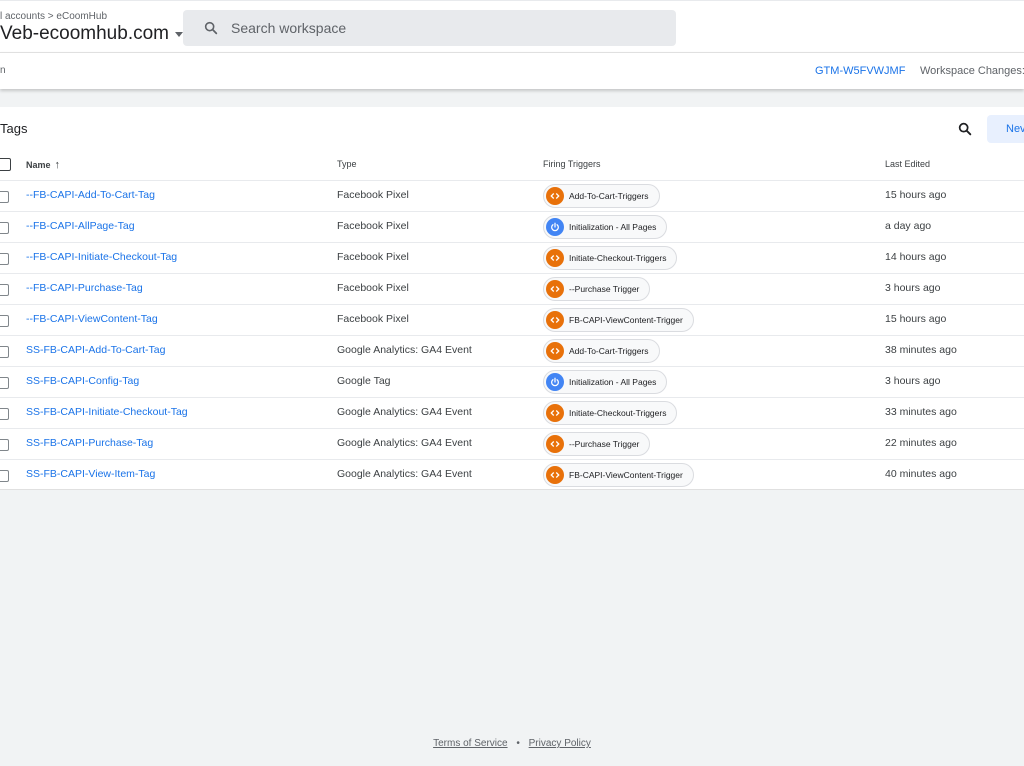 This screenshot has height=766, width=1024. I want to click on breadcrumb: l accounts > eCoomHub, so click(53, 16).